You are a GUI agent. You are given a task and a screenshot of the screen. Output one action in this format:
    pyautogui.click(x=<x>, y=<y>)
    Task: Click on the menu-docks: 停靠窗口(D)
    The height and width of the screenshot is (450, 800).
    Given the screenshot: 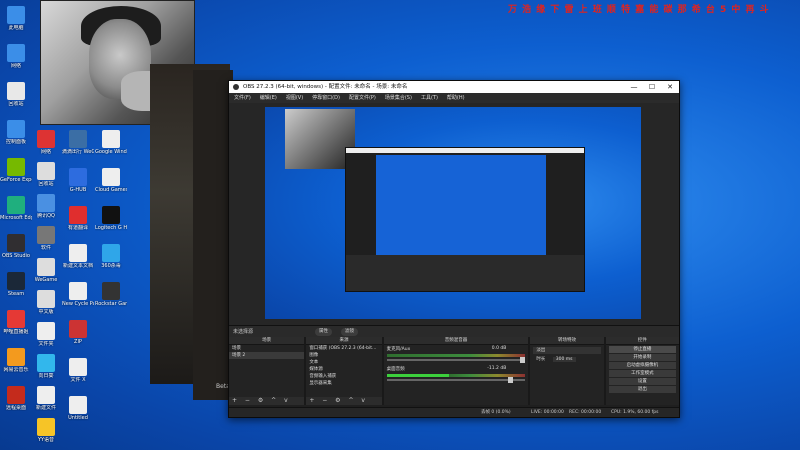 What is the action you would take?
    pyautogui.click(x=326, y=98)
    